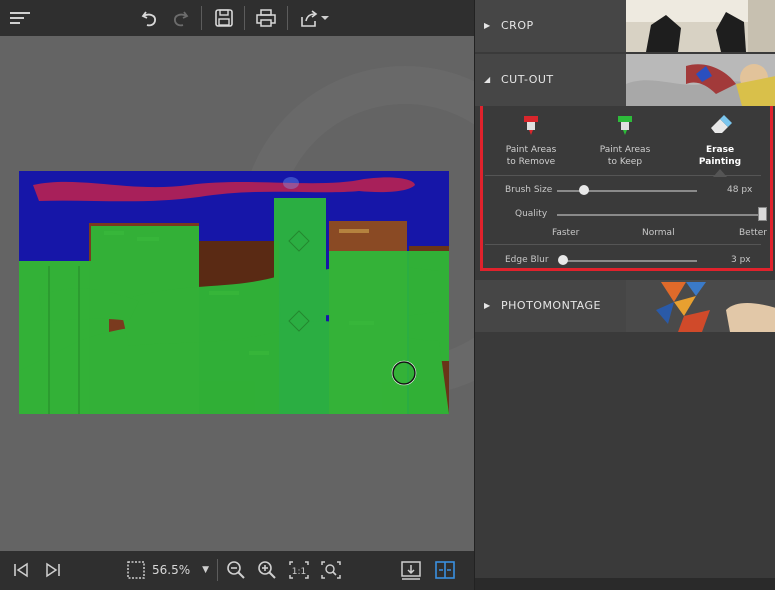 This screenshot has height=590, width=775. I want to click on actual-size-icon: 1:1, so click(299, 570).